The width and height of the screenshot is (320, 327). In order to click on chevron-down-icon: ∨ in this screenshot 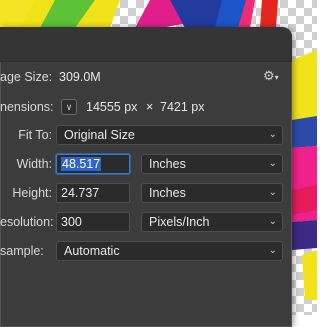, I will do `click(69, 107)`.